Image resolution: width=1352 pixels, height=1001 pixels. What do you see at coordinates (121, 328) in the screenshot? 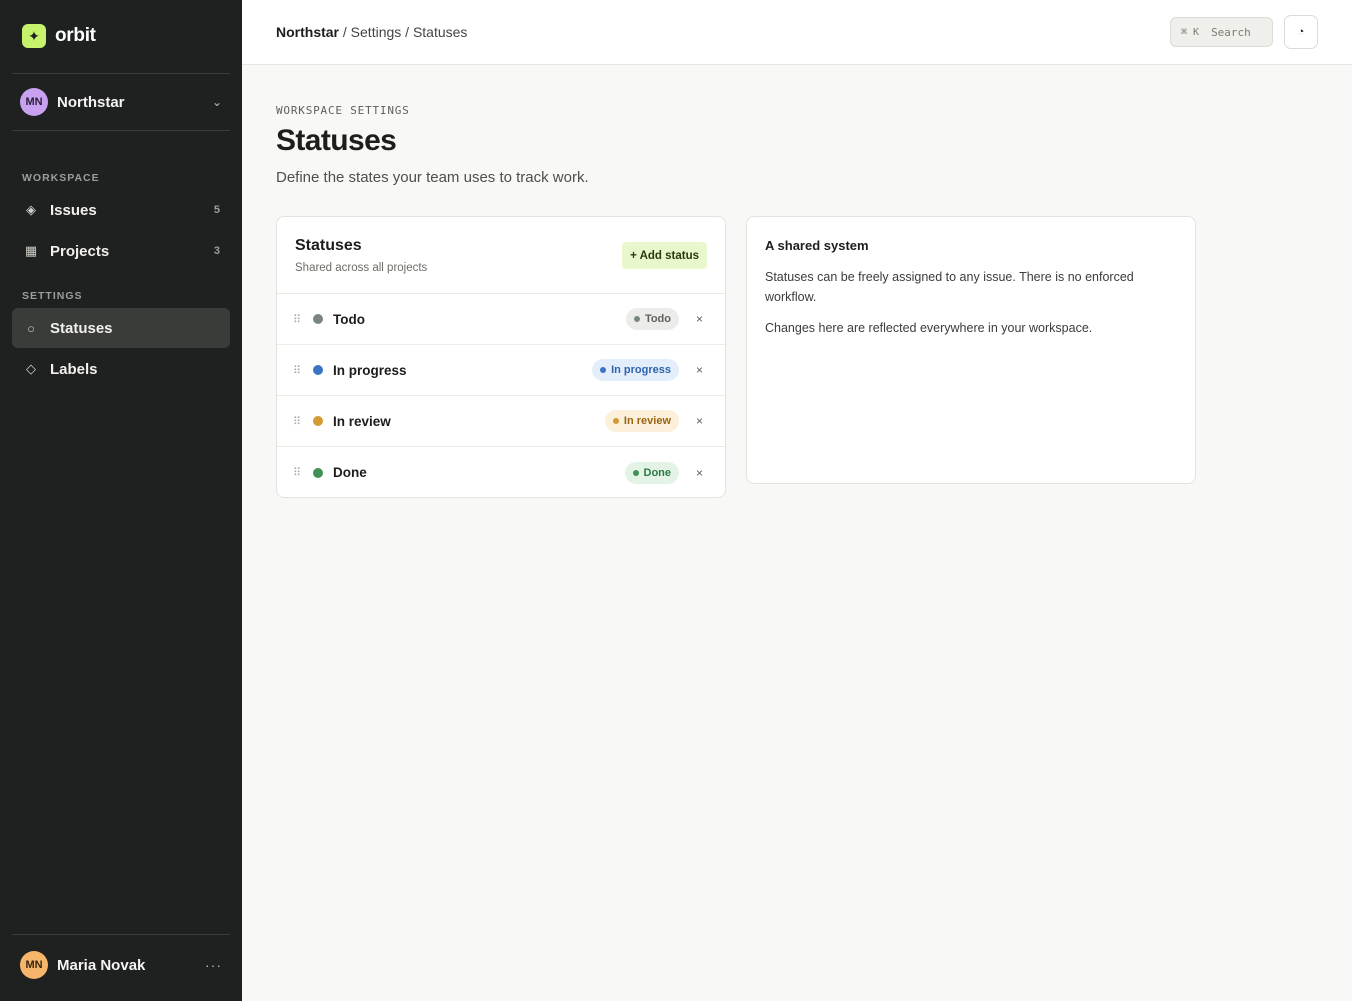
I see `sidebar-item-statuses: ○ Statuses` at bounding box center [121, 328].